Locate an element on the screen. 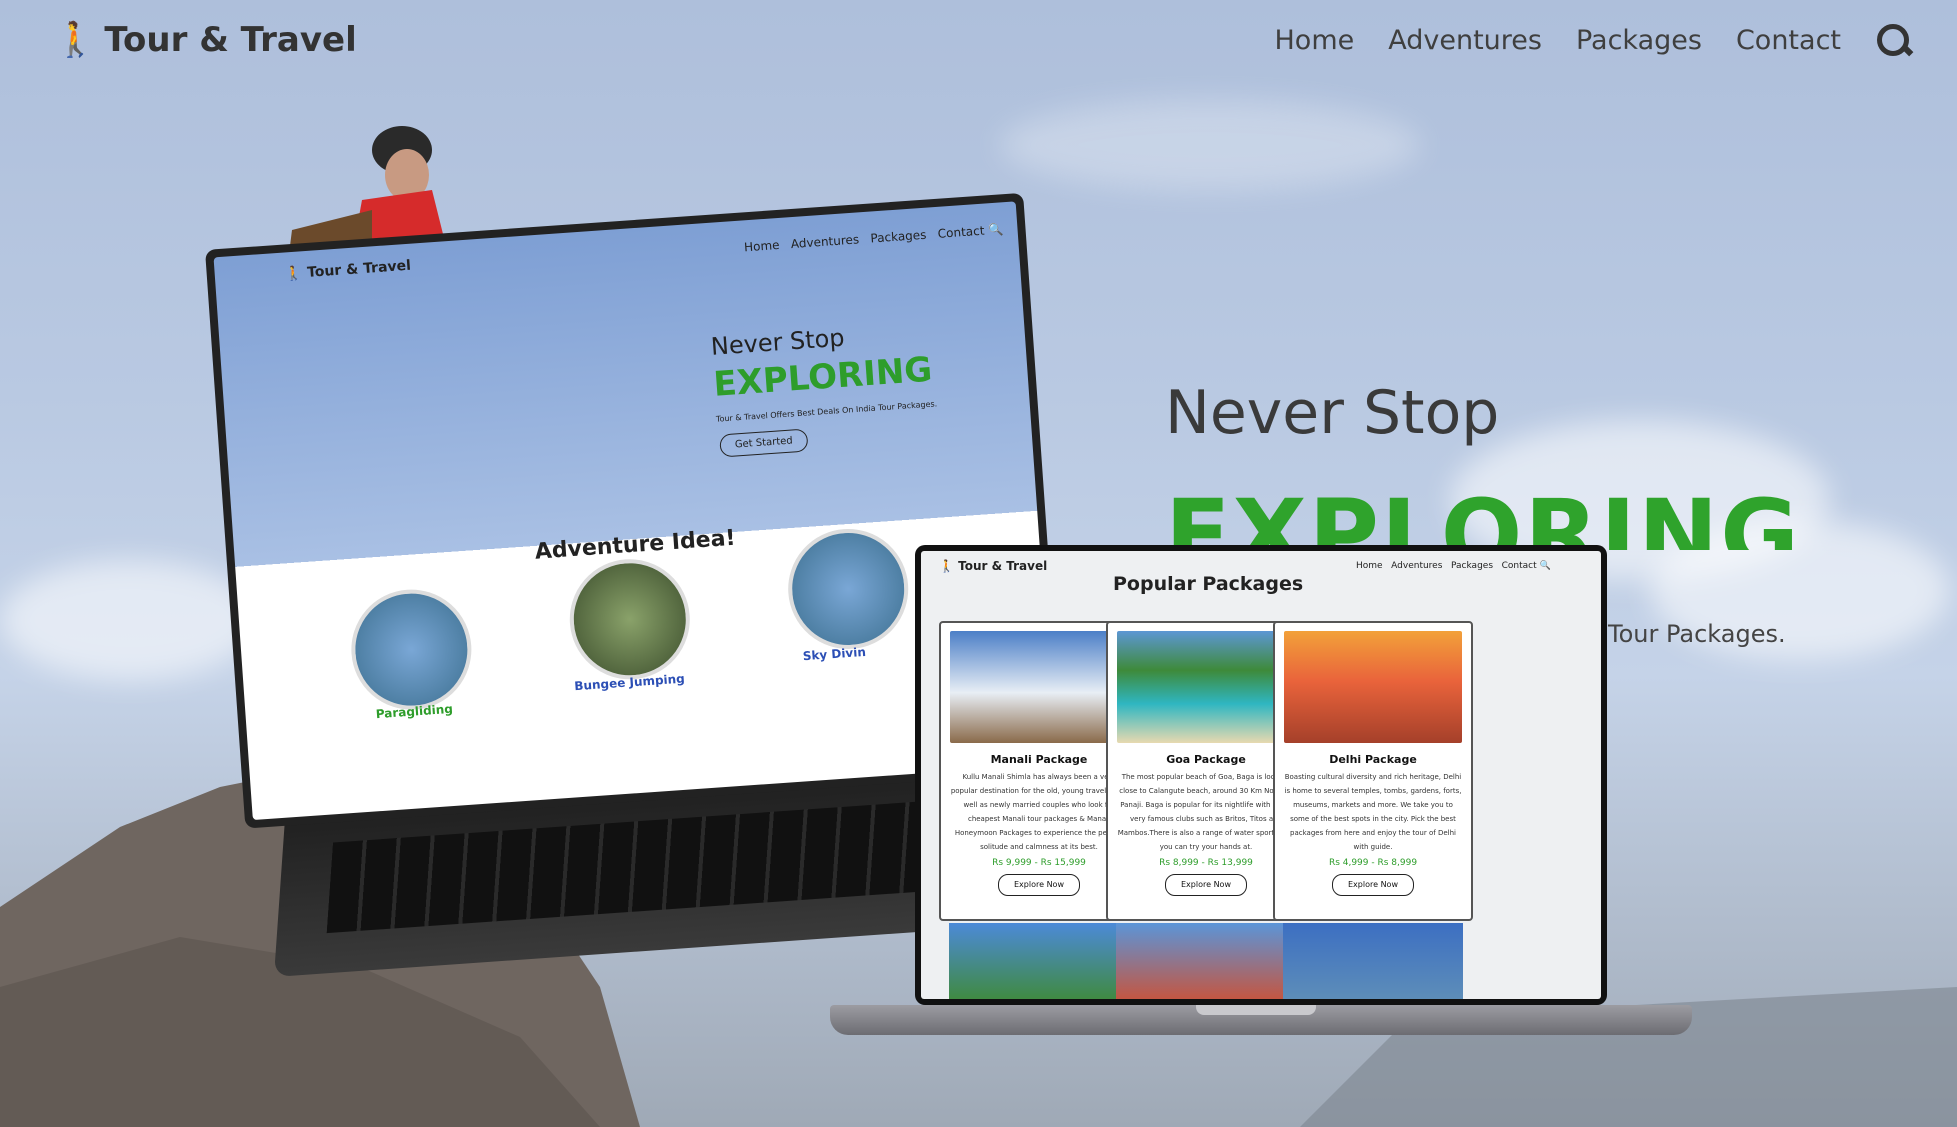 This screenshot has width=1957, height=1127. main-nav: Home Adventures Packages Contact is located at coordinates (1593, 40).